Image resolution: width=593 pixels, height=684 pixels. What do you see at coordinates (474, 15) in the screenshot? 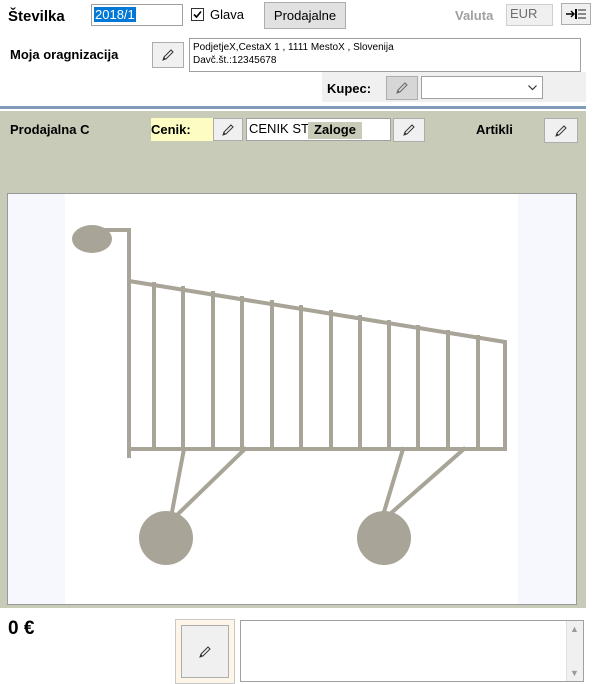
I see `valuta-label: Valuta` at bounding box center [474, 15].